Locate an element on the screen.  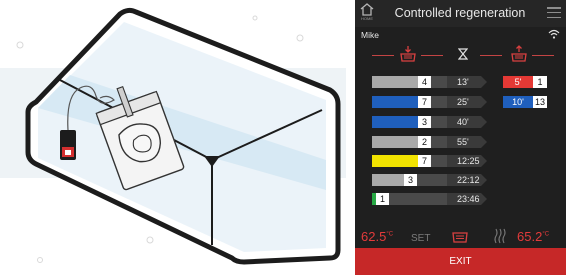
page-title: Controlled regeneration is located at coordinates (460, 13).